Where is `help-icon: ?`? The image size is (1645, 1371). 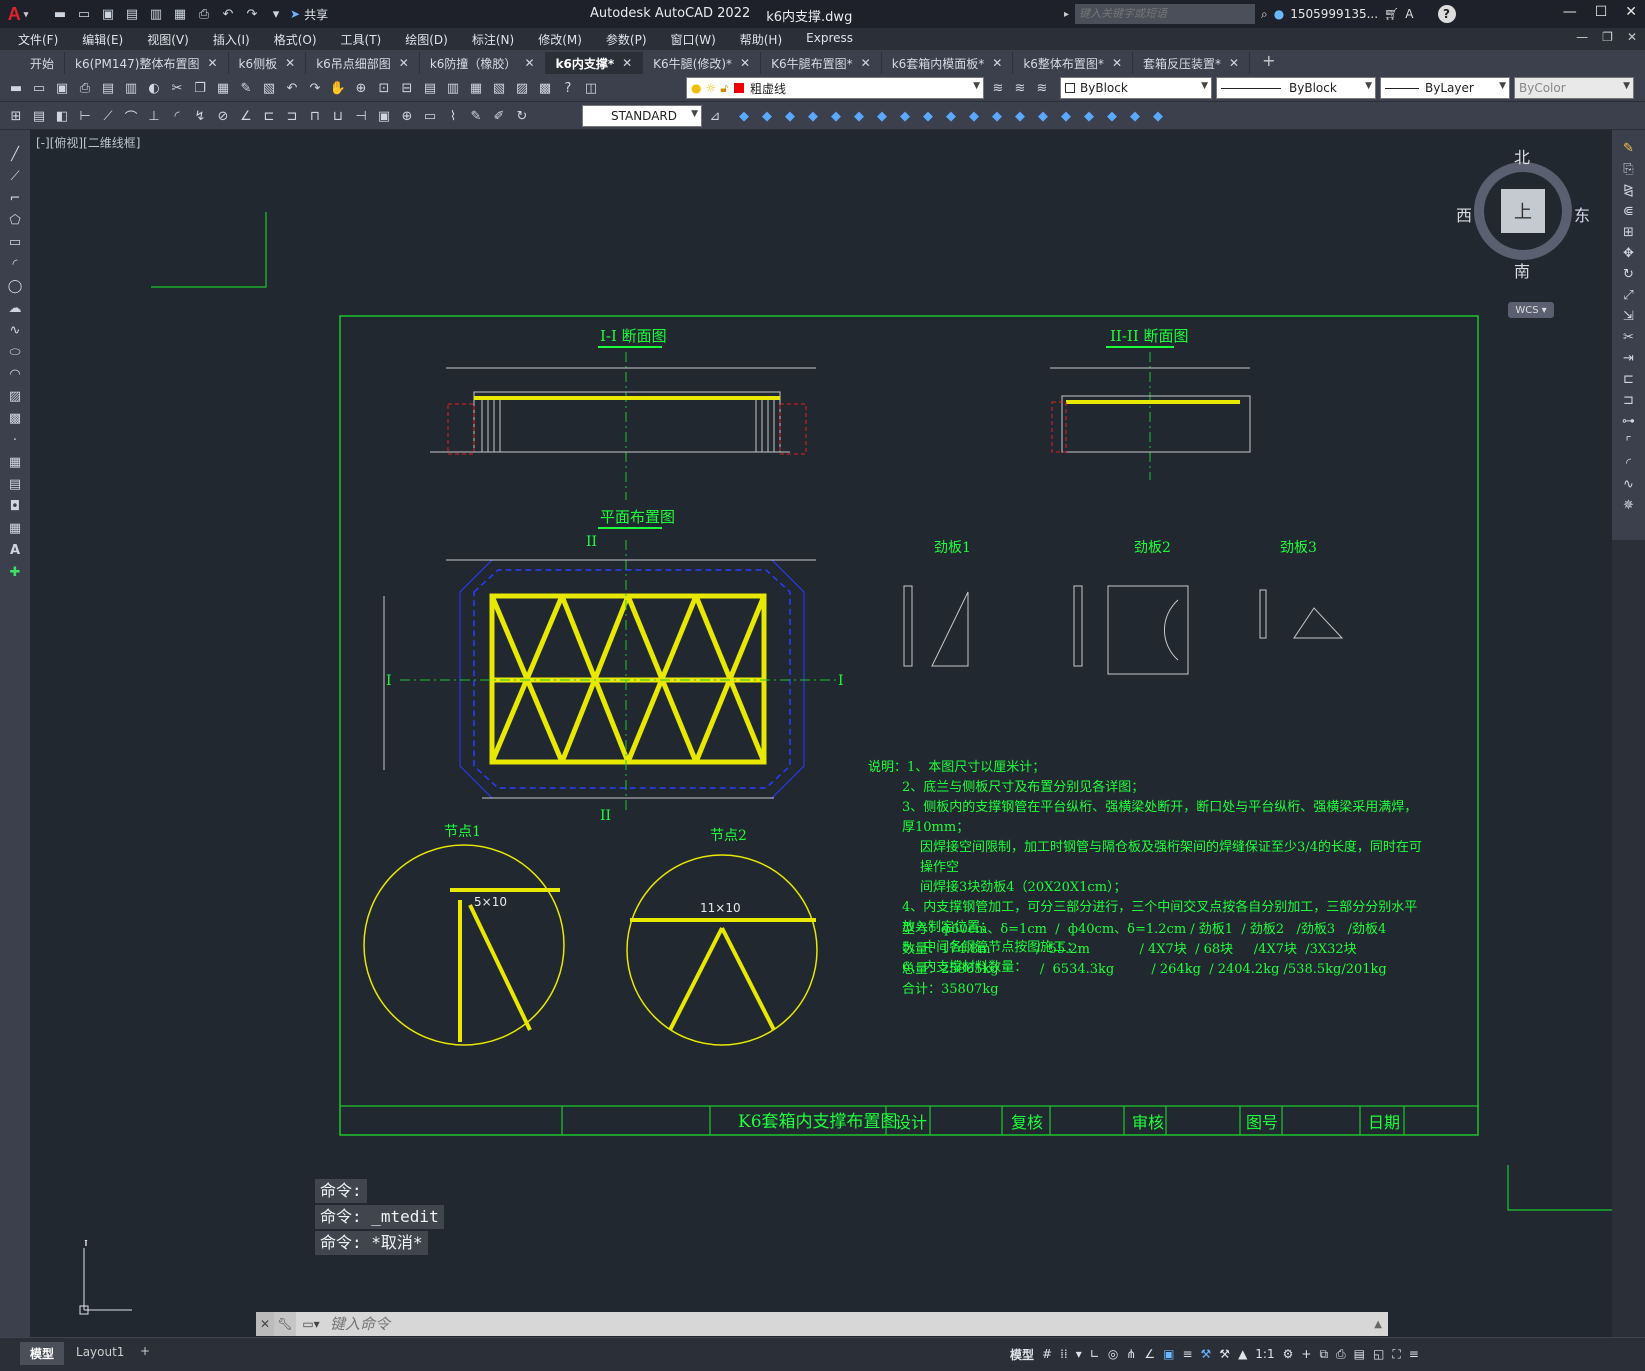
help-icon: ? is located at coordinates (1446, 14).